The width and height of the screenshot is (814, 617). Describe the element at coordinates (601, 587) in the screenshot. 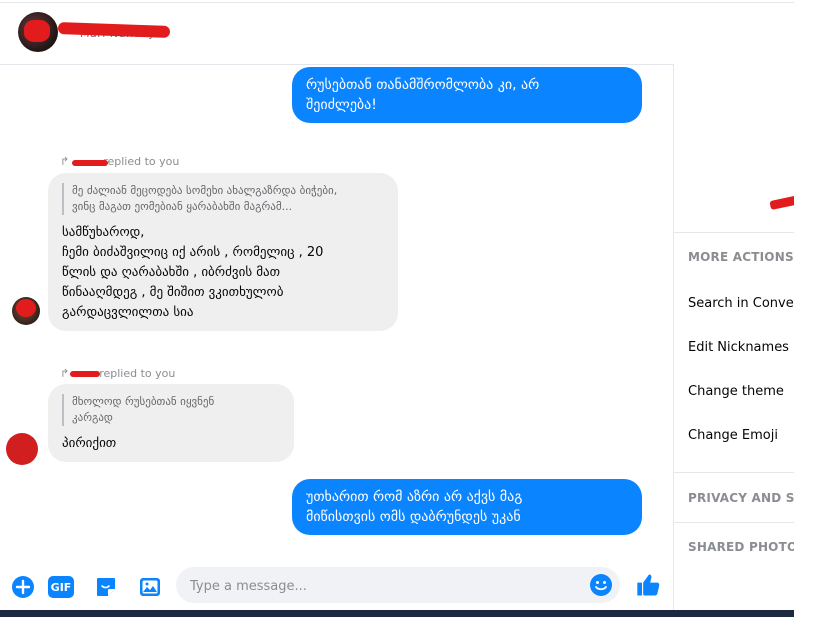

I see `emoji-icon` at that location.